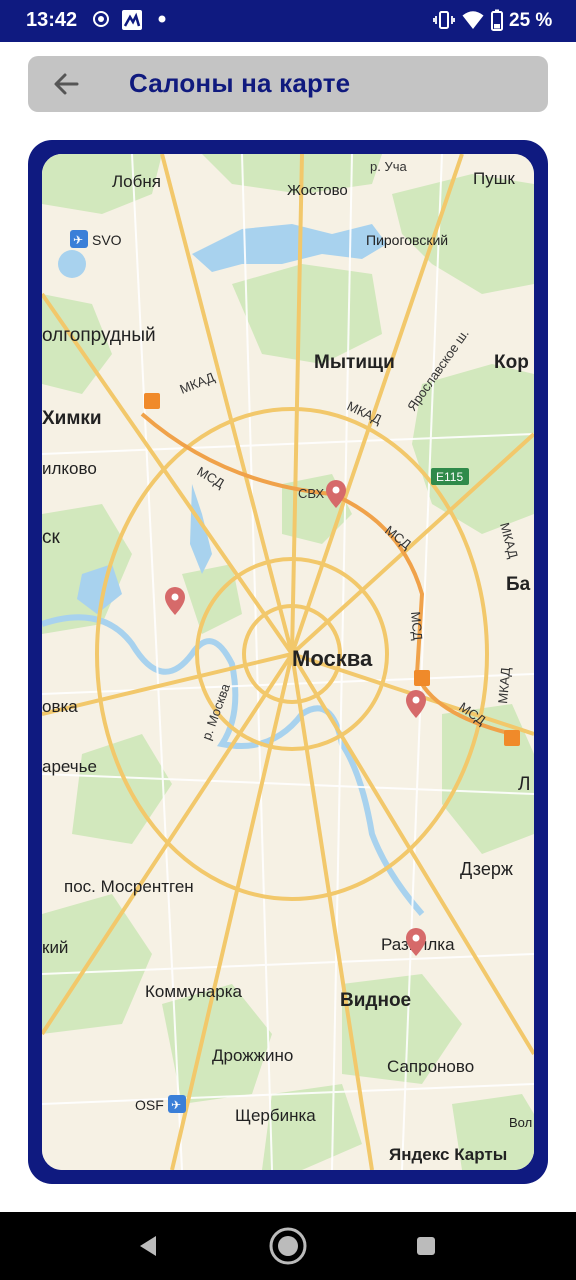  What do you see at coordinates (388, 166) in the screenshot?
I see `label-ucha-river: р. Уча` at bounding box center [388, 166].